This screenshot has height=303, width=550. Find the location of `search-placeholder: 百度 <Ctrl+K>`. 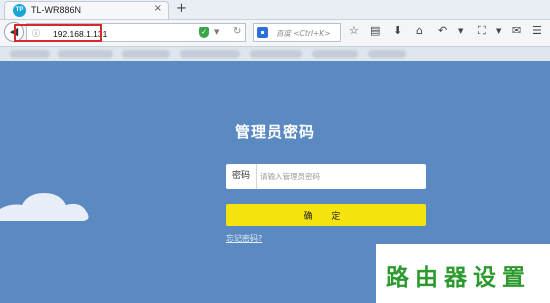

search-placeholder: 百度 <Ctrl+K> is located at coordinates (303, 33).